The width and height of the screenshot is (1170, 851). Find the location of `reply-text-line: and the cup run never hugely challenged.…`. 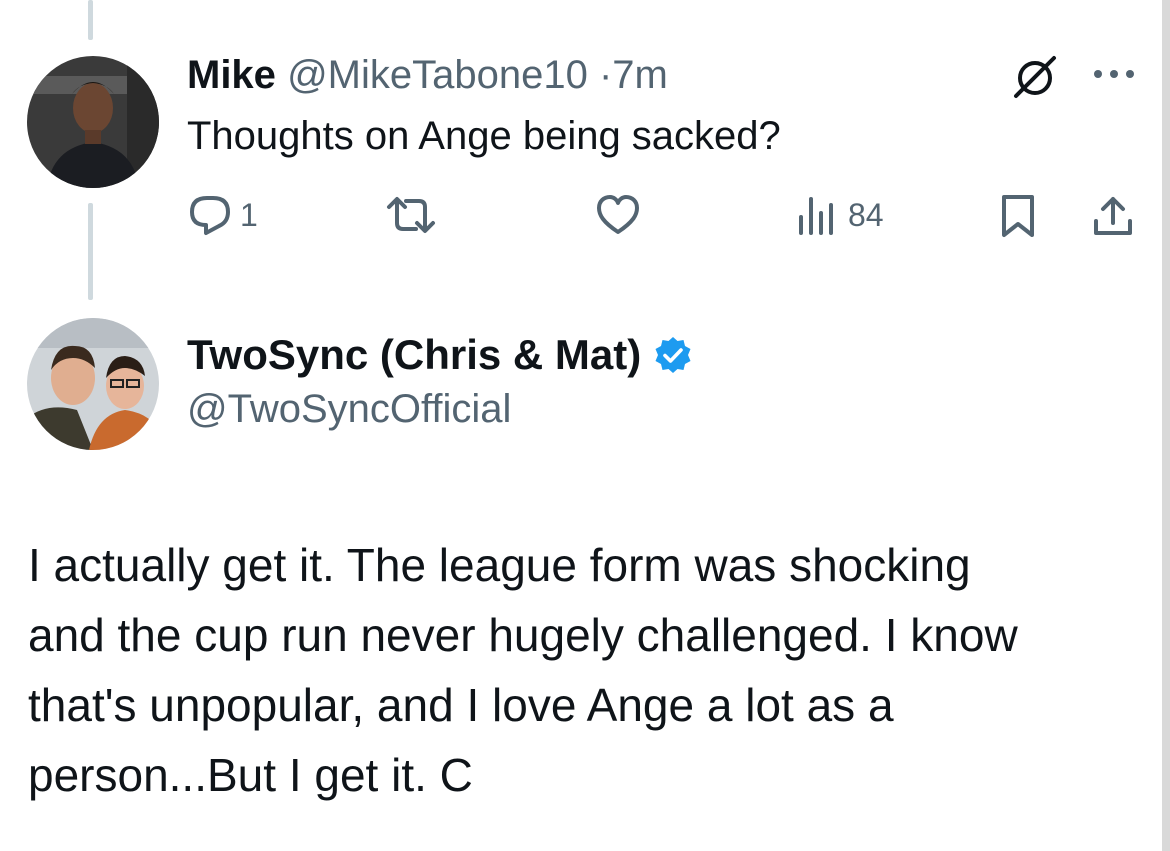

reply-text-line: and the cup run never hugely challenged.… is located at coordinates (523, 635).